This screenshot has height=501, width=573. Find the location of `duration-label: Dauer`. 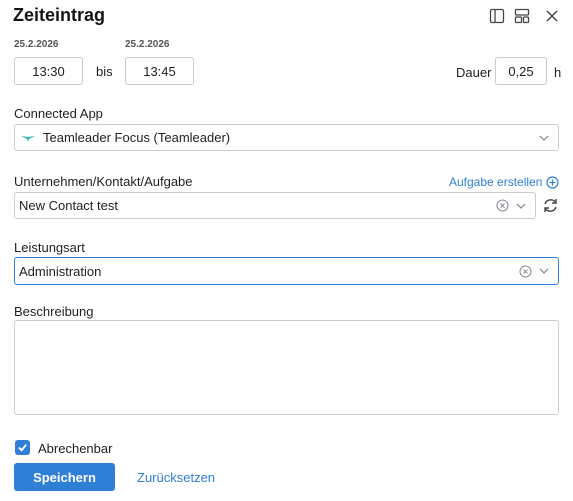

duration-label: Dauer is located at coordinates (474, 72).